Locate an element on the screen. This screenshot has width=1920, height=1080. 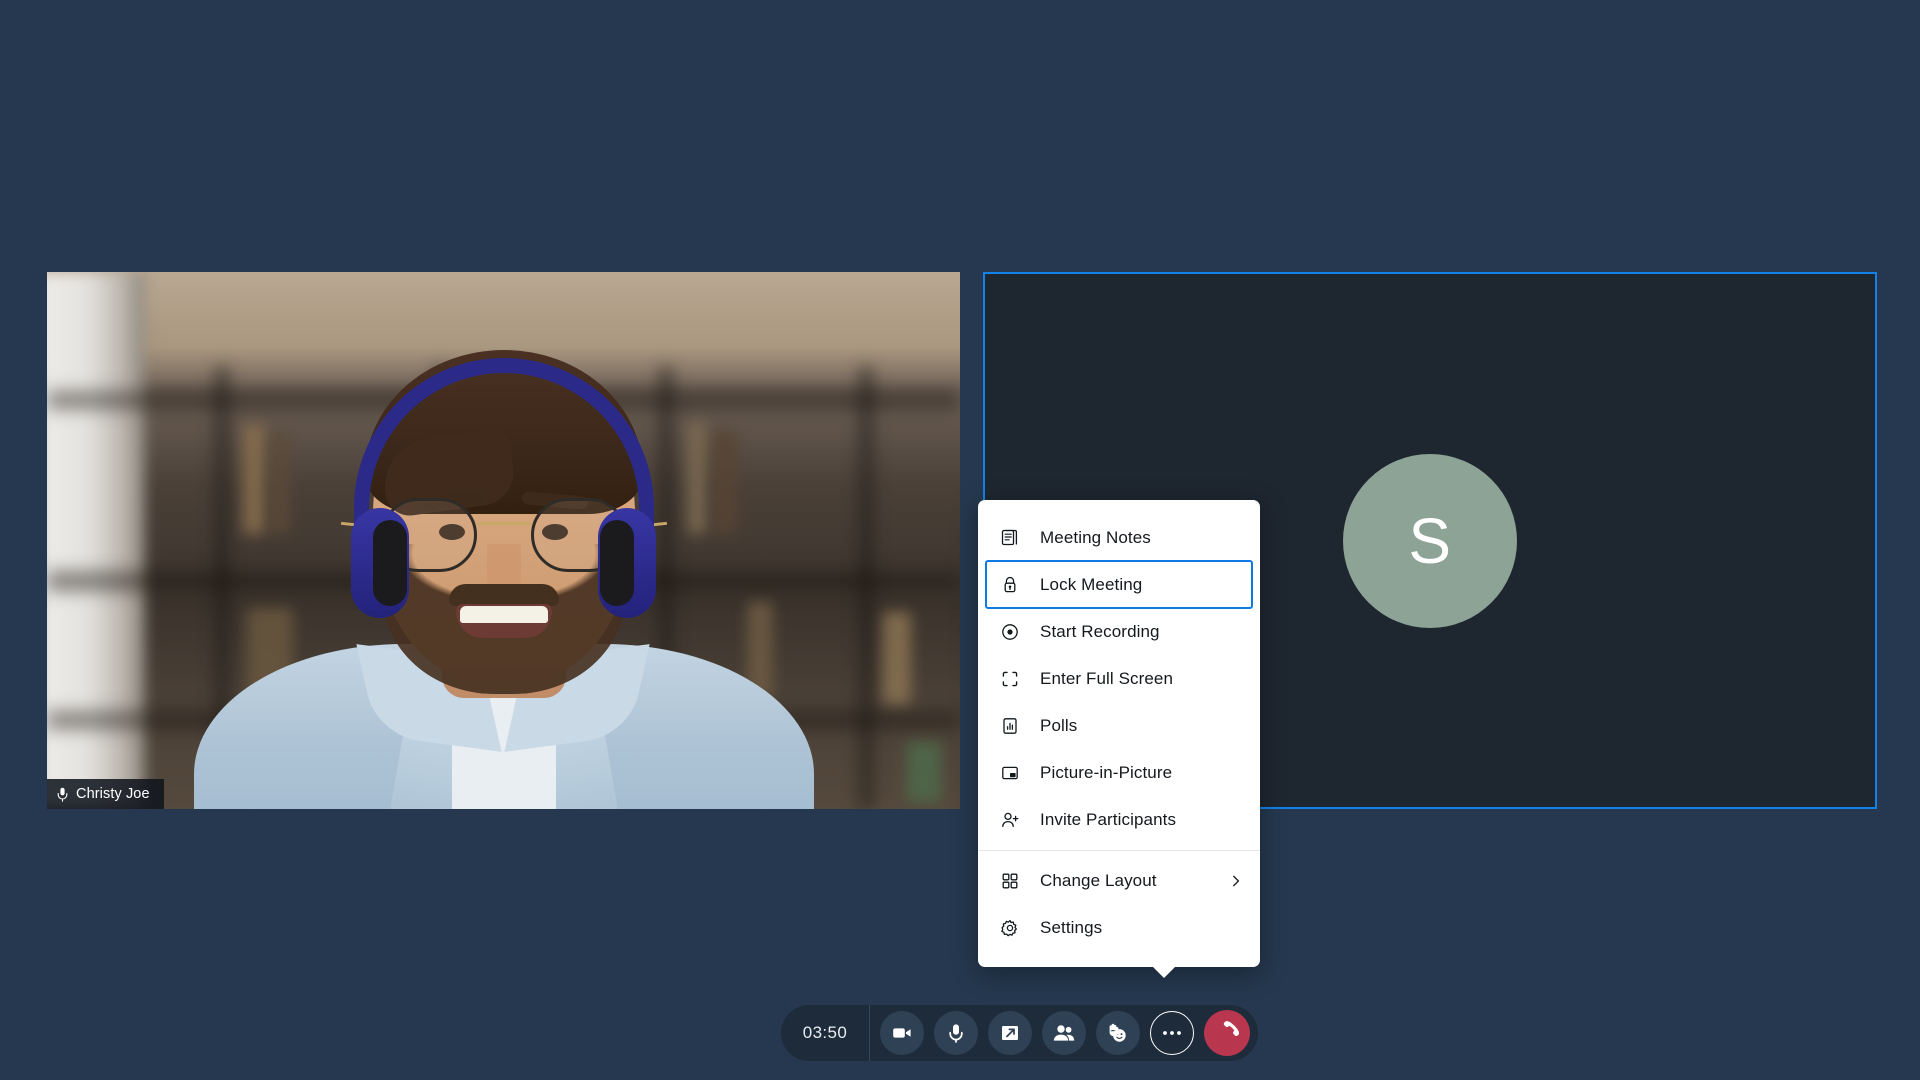
participant-name: Christy Joe is located at coordinates (113, 794).